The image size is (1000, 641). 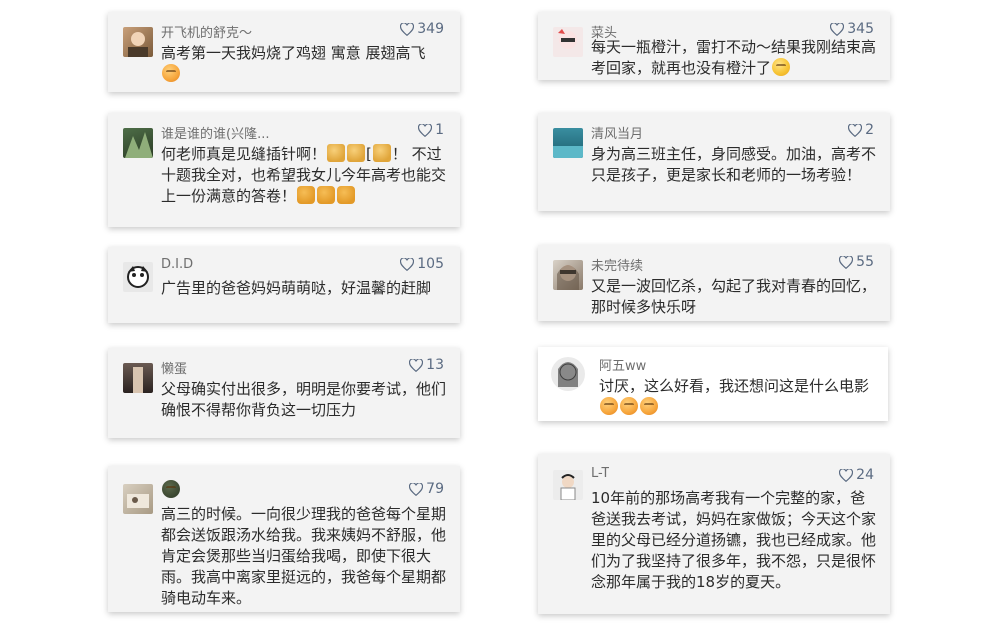 I want to click on like-count: 24, so click(x=865, y=475).